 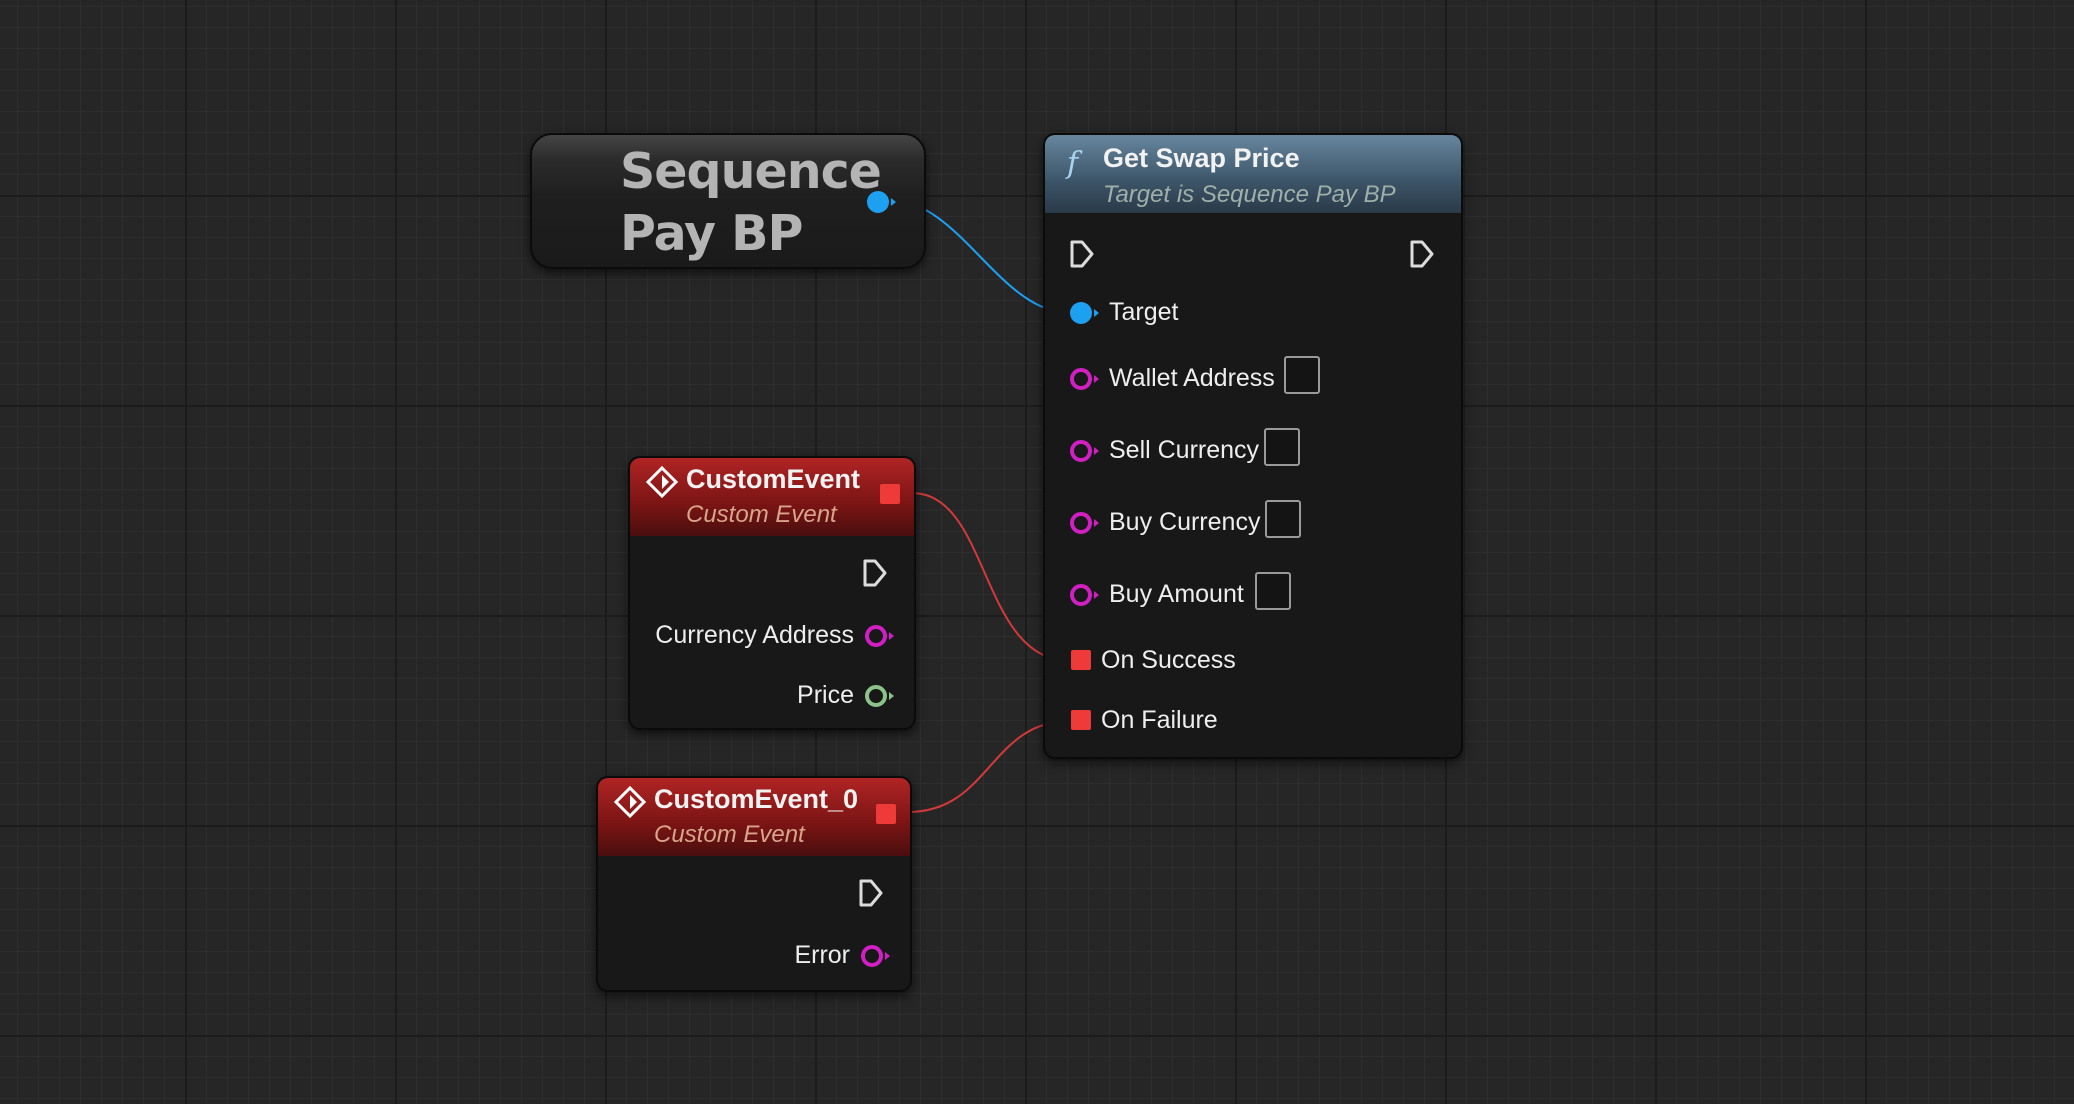 I want to click on pin-label: Sell Currency, so click(x=1184, y=450).